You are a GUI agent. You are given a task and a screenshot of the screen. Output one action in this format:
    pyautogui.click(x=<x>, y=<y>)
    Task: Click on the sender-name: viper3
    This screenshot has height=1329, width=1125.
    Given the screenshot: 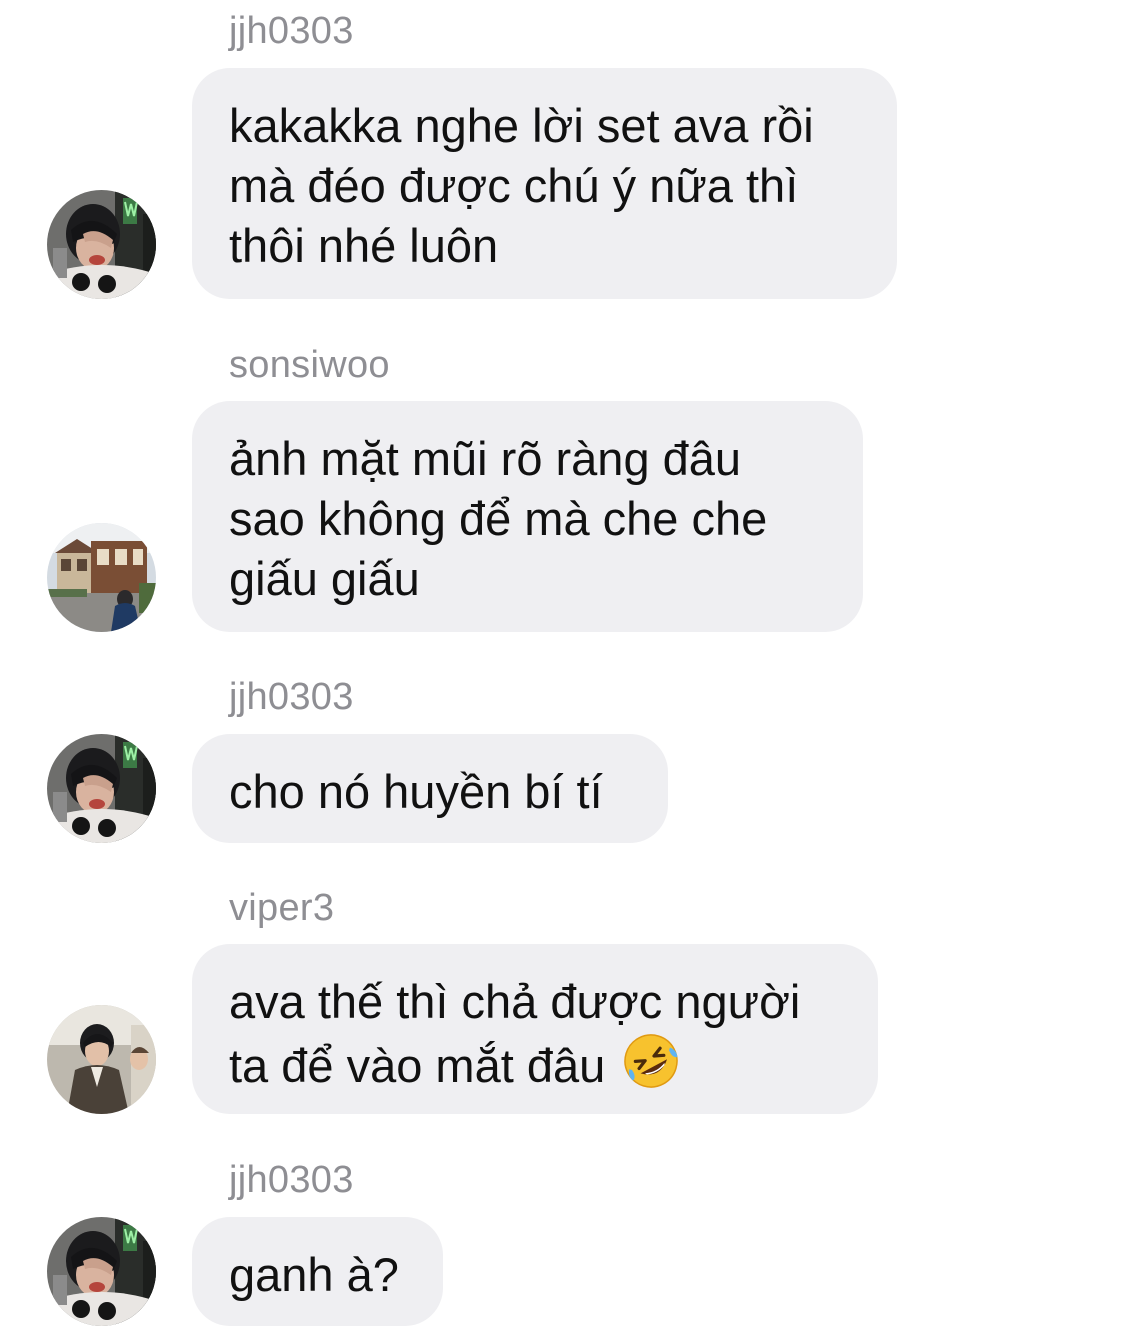 What is the action you would take?
    pyautogui.click(x=281, y=908)
    